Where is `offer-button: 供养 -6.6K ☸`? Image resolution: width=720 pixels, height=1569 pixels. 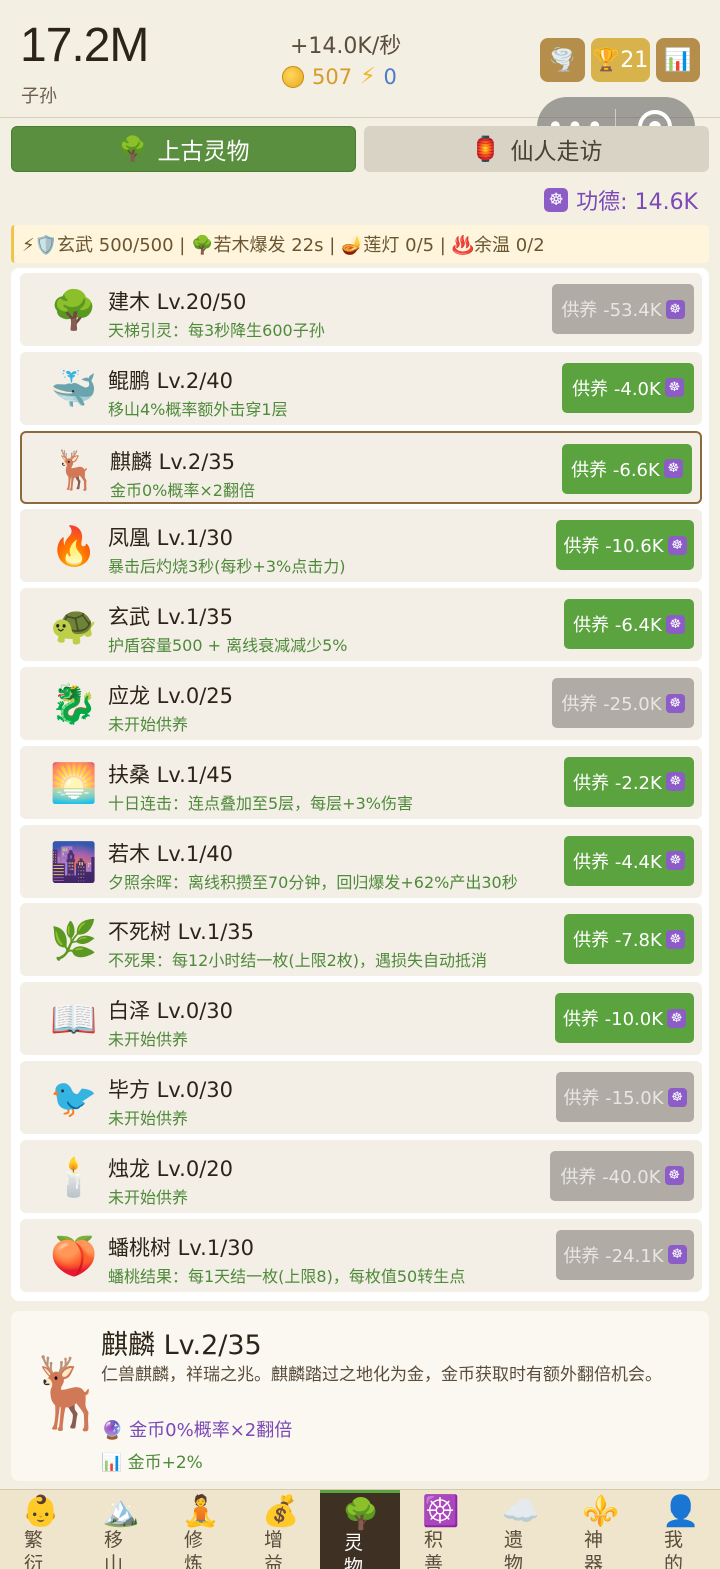 offer-button: 供养 -6.6K ☸ is located at coordinates (627, 468).